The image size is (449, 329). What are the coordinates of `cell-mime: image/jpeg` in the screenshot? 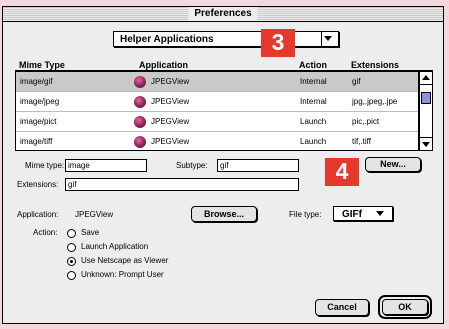 It's located at (40, 101).